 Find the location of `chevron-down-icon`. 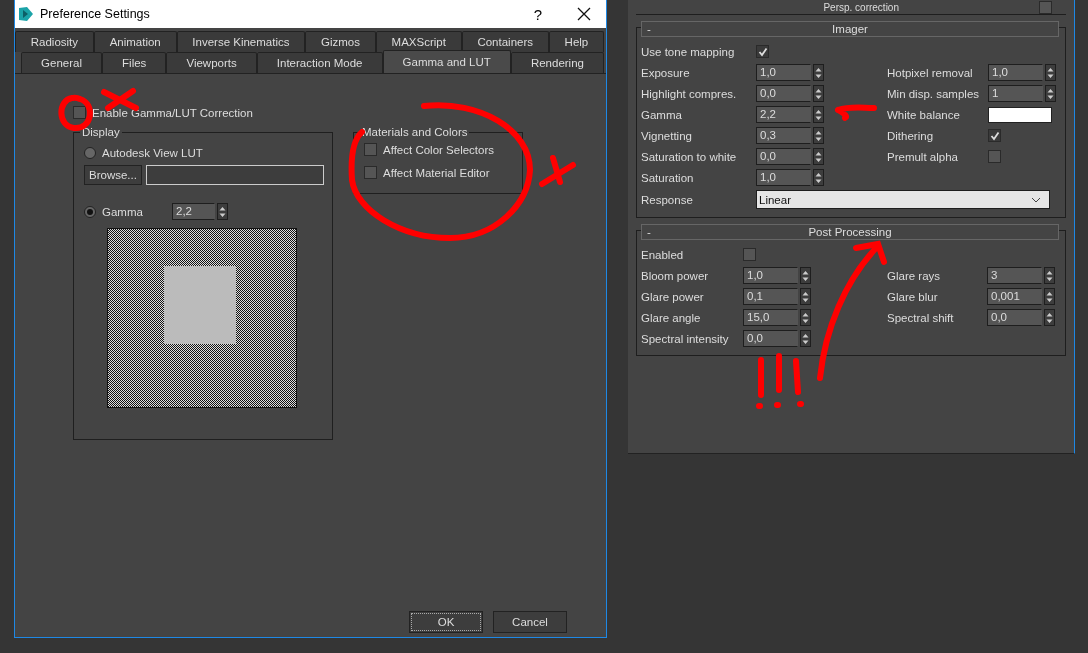

chevron-down-icon is located at coordinates (1036, 199).